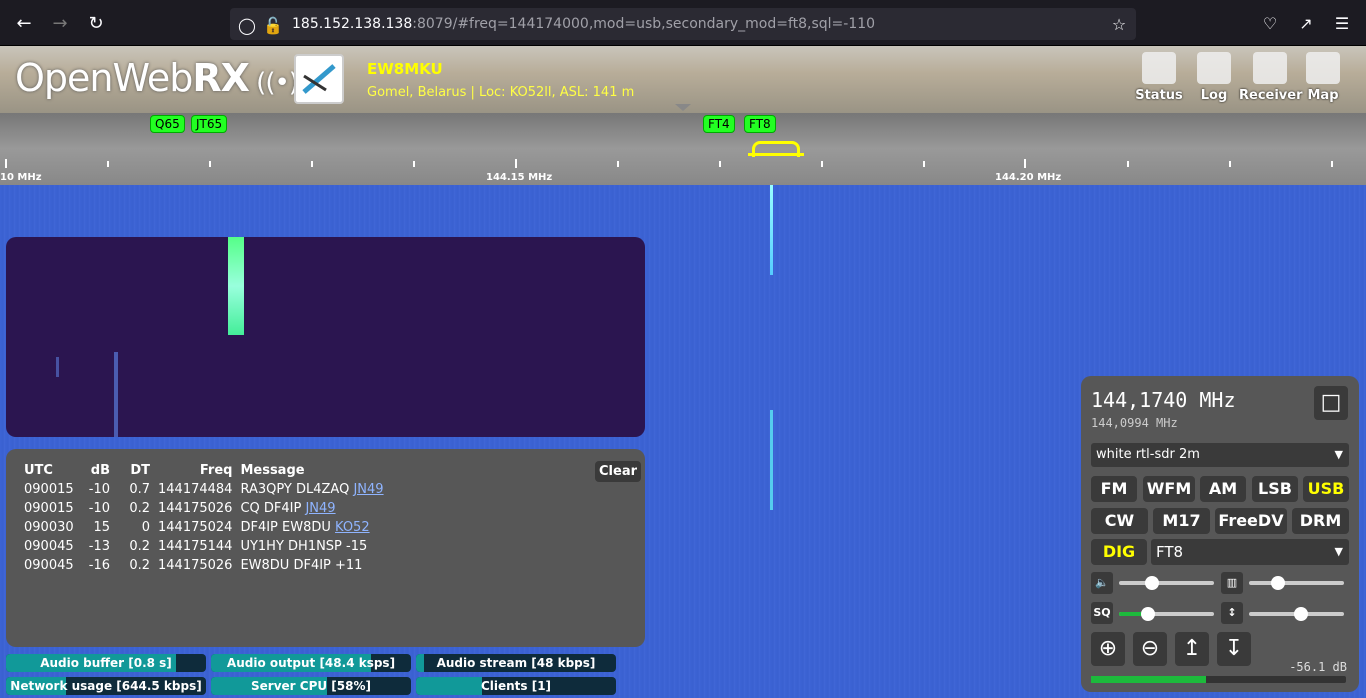  Describe the element at coordinates (311, 686) in the screenshot. I see `server-cpu-label: Server CPU [58%]` at that location.